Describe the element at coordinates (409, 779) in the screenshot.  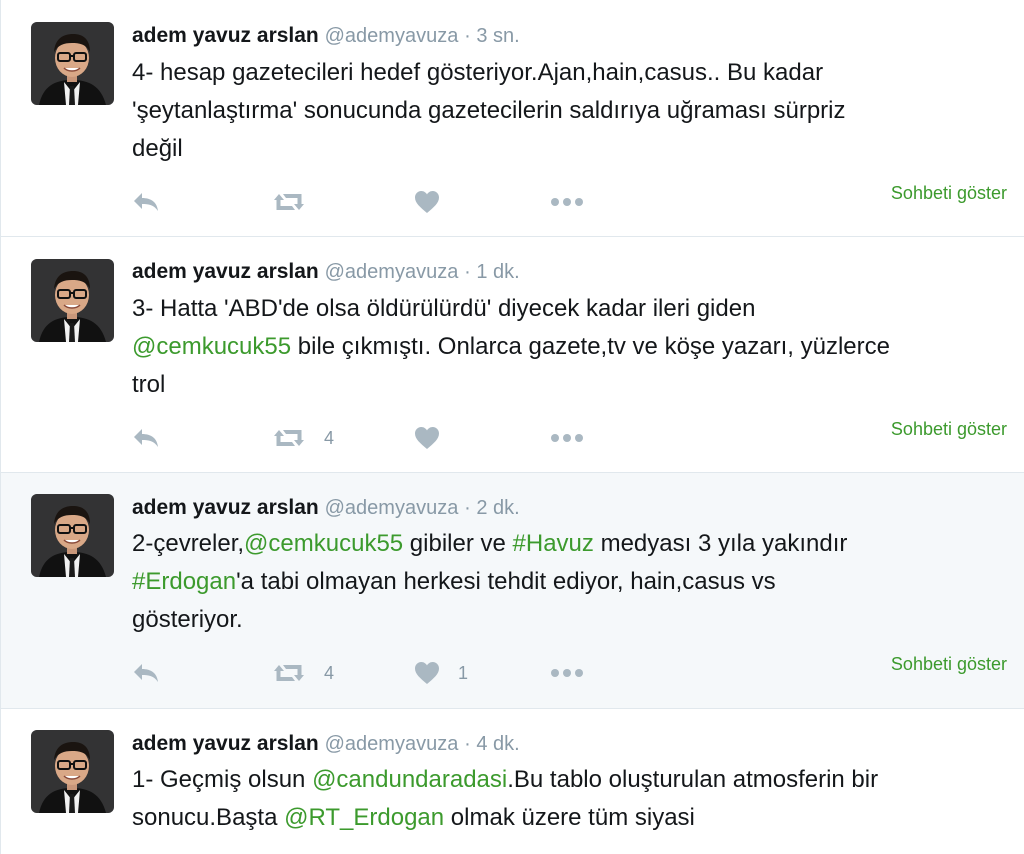
I see `mention-link: @candundaradasi` at that location.